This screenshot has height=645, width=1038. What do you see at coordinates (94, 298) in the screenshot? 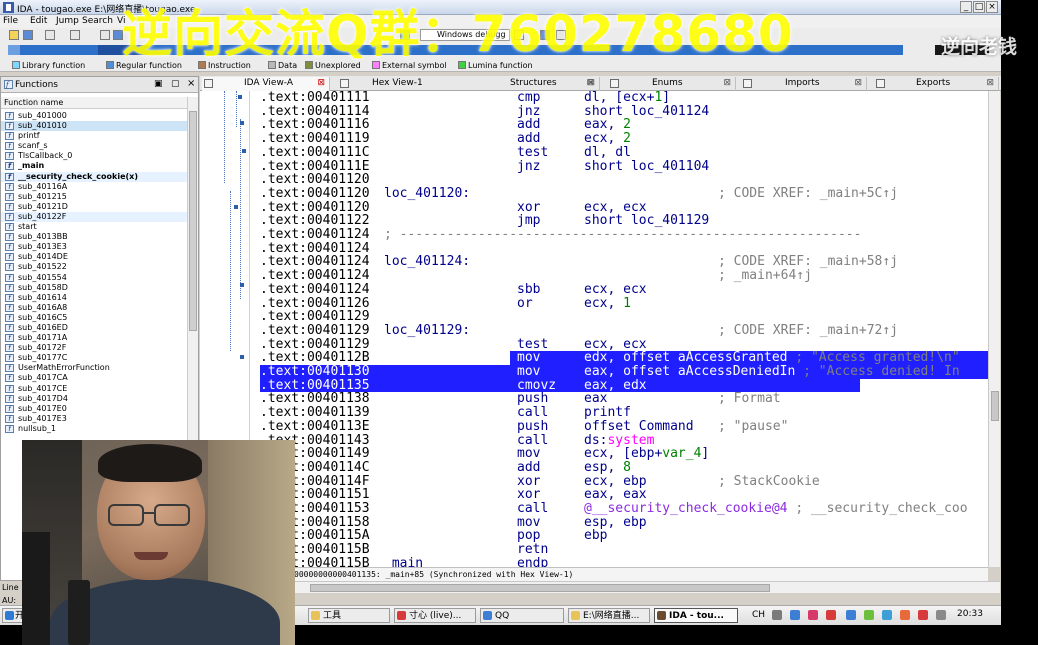
I see `function-list-item: f sub_401614` at bounding box center [94, 298].